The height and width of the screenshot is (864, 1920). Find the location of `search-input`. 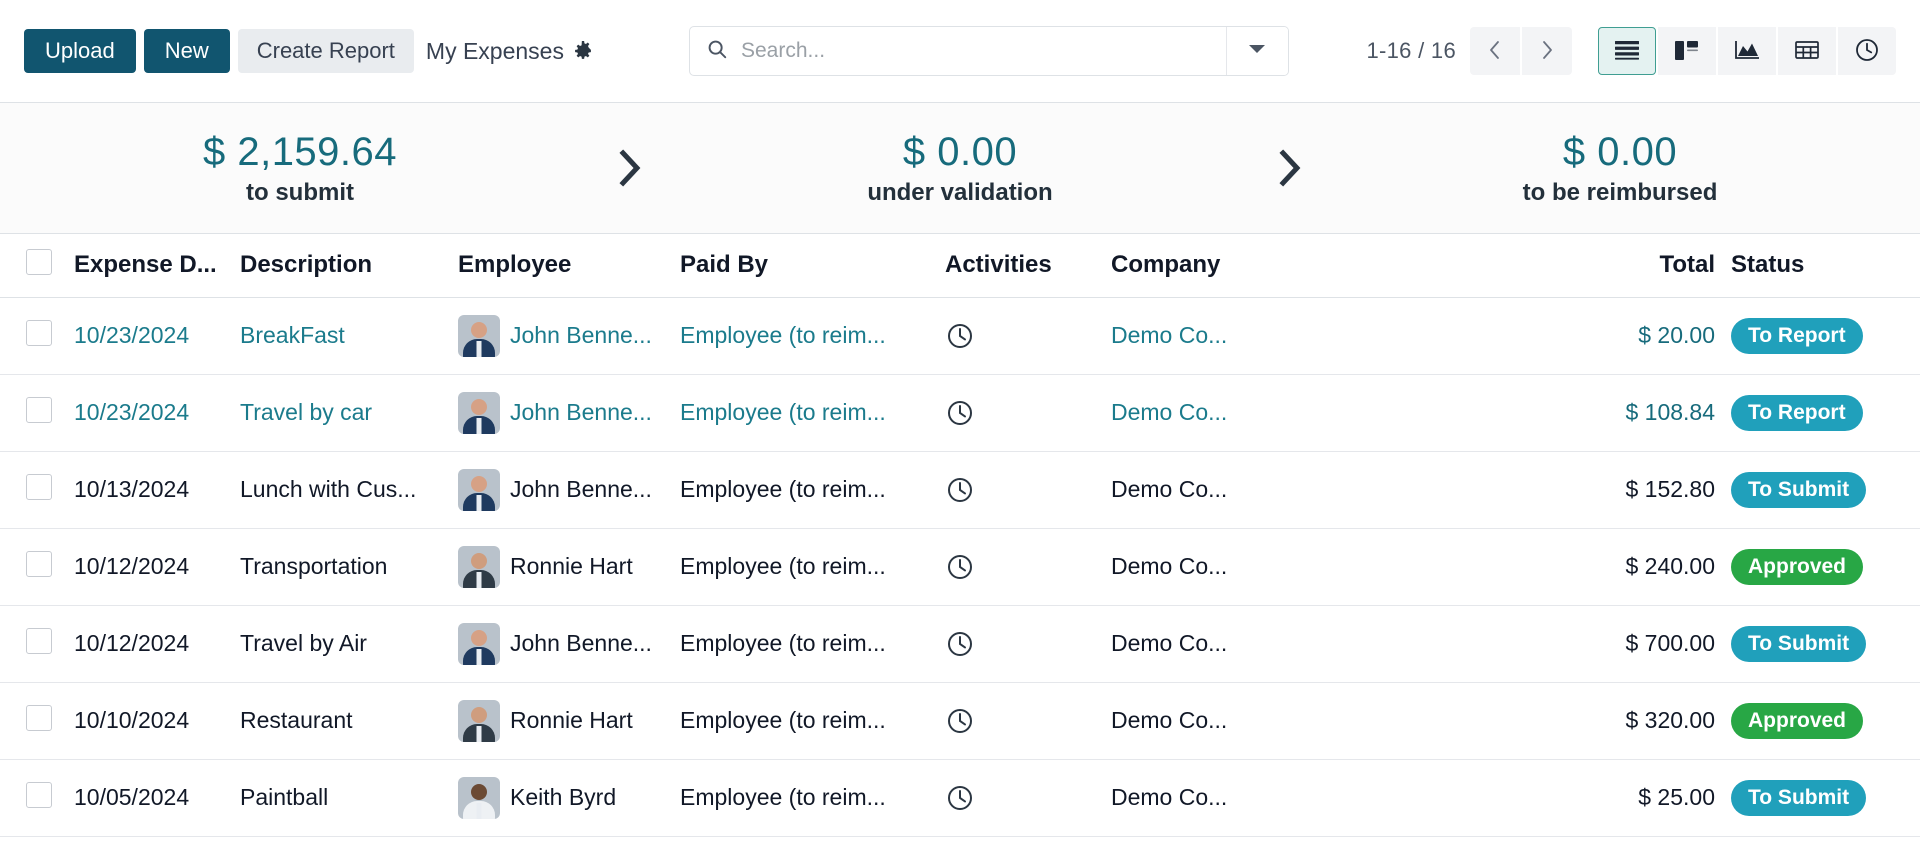

search-input is located at coordinates (975, 51).